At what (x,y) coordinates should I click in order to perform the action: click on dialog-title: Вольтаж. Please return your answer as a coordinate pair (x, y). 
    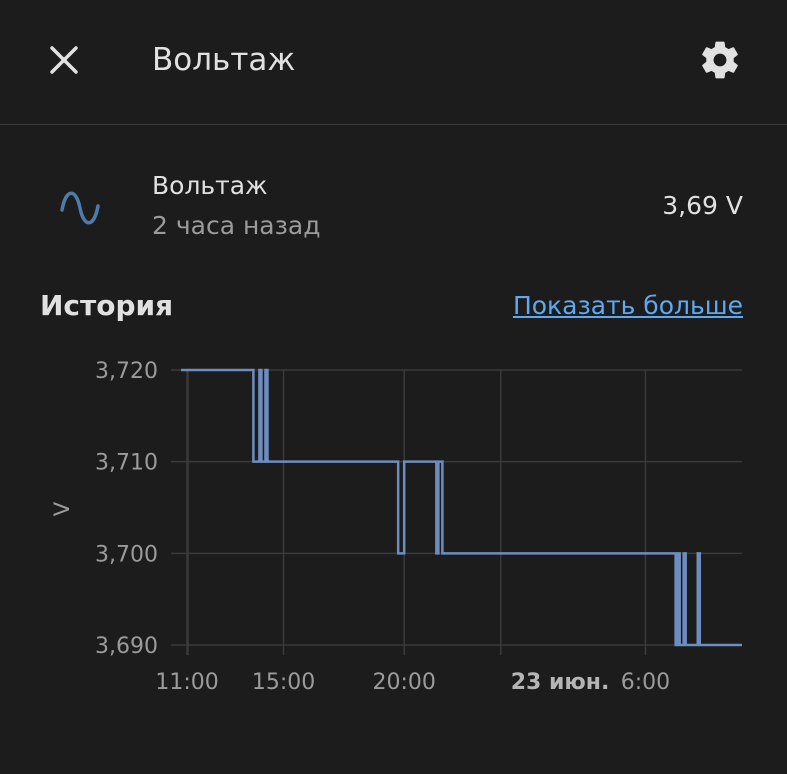
    Looking at the image, I should click on (224, 60).